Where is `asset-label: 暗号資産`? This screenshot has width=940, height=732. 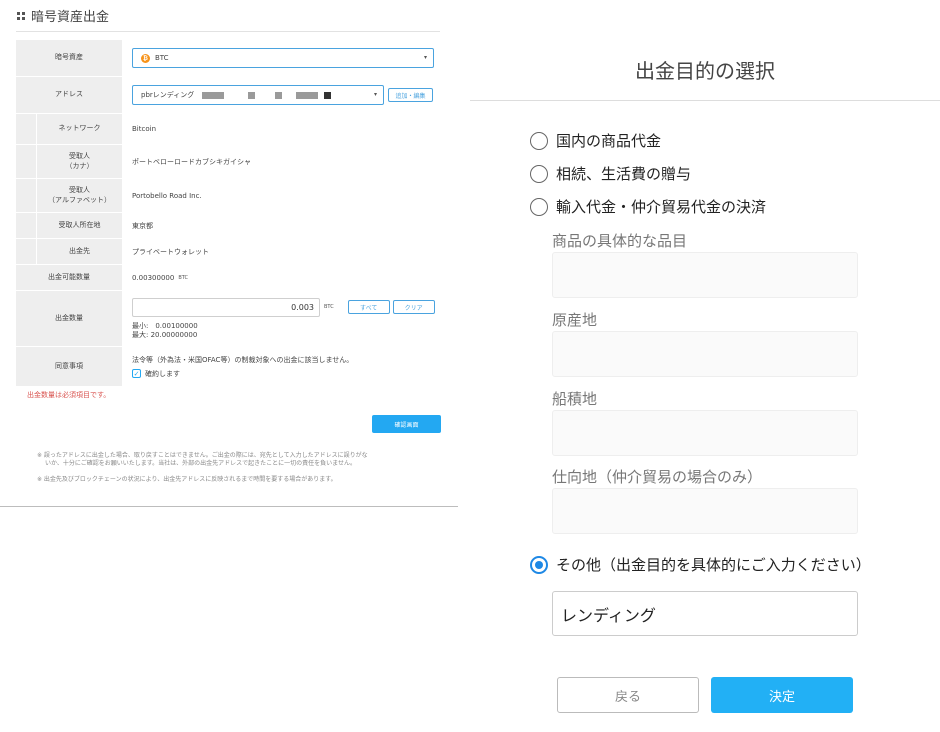
asset-label: 暗号資産 is located at coordinates (69, 58).